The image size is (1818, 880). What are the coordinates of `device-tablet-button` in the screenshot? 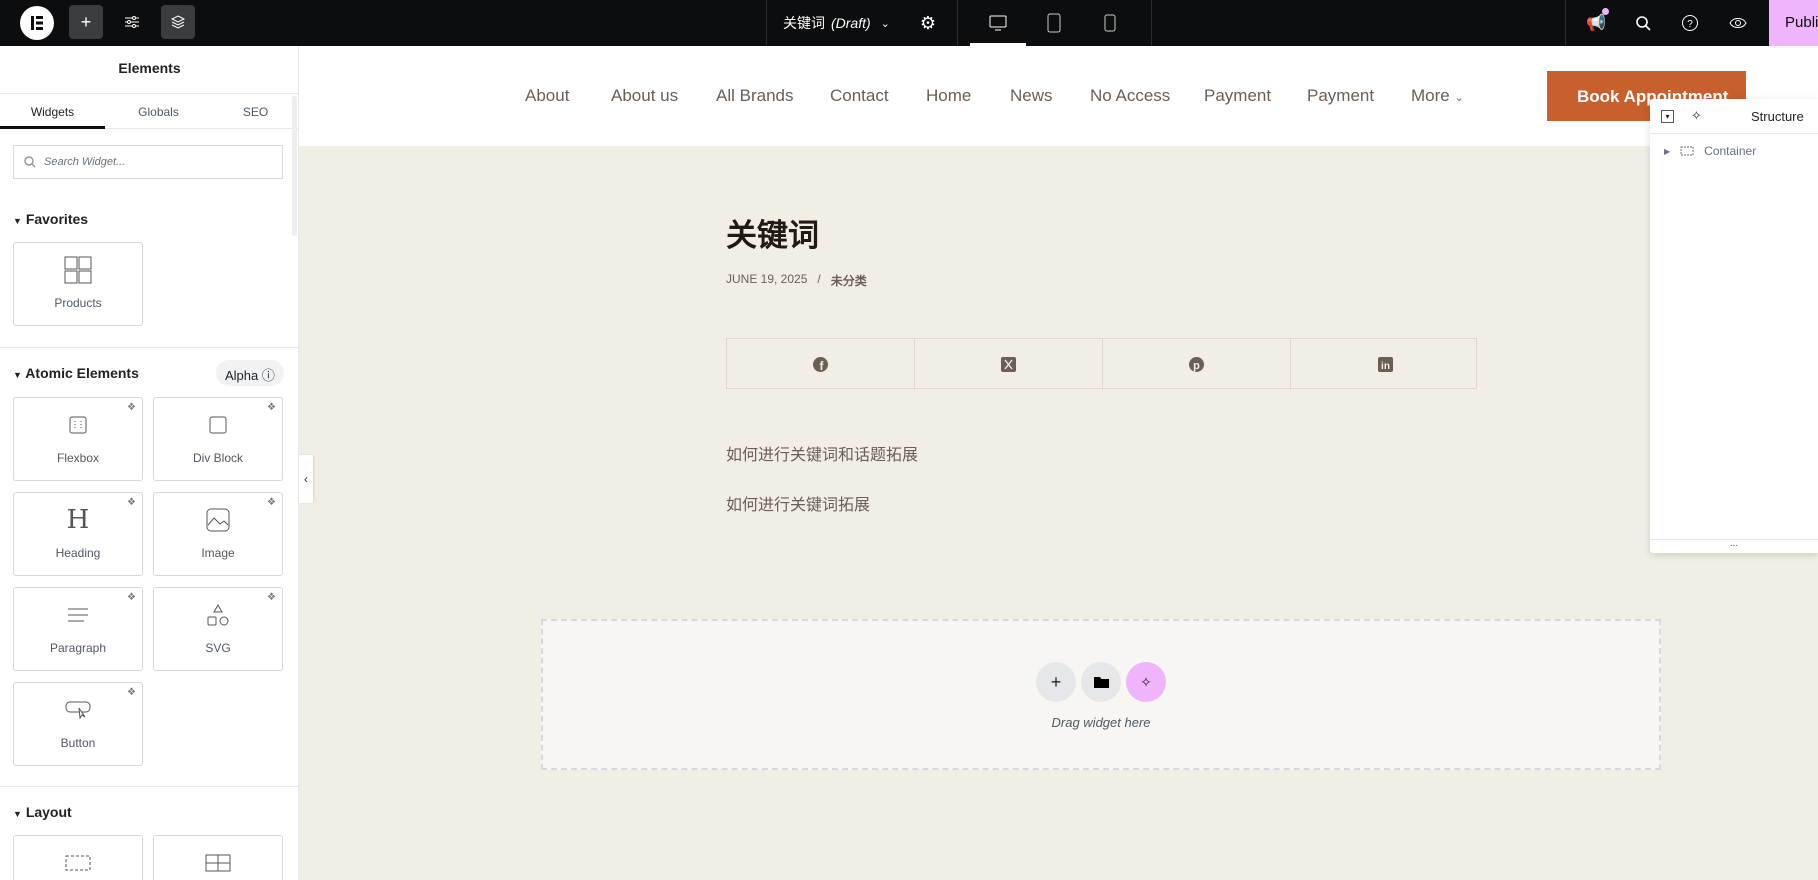 It's located at (1054, 23).